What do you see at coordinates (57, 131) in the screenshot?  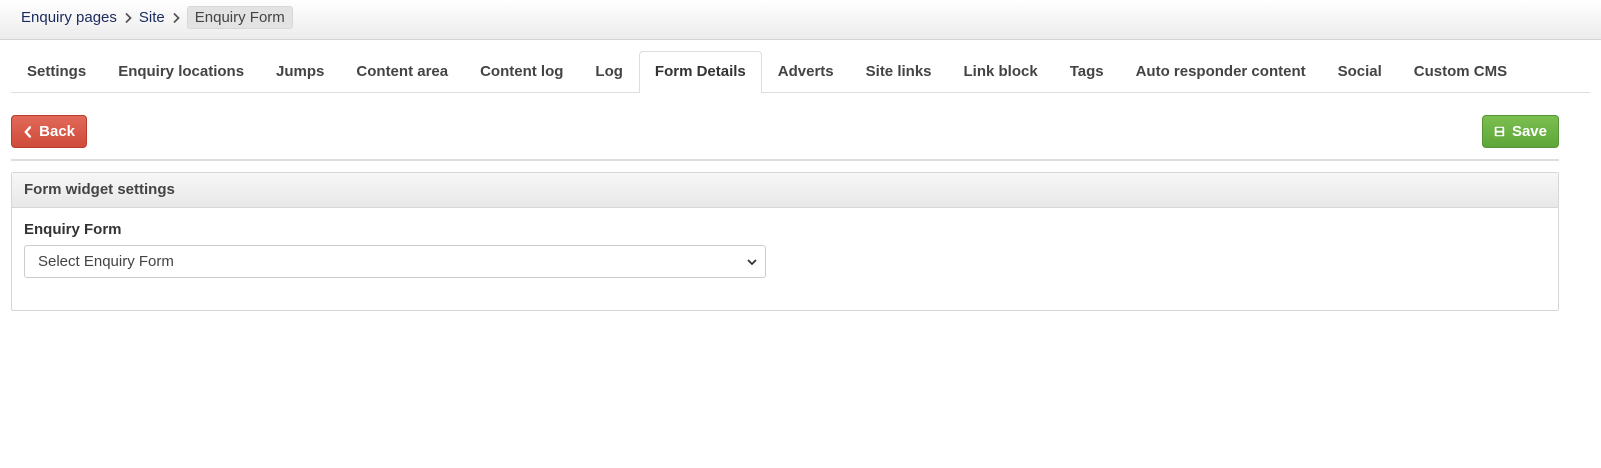 I see `back-button-label: Back` at bounding box center [57, 131].